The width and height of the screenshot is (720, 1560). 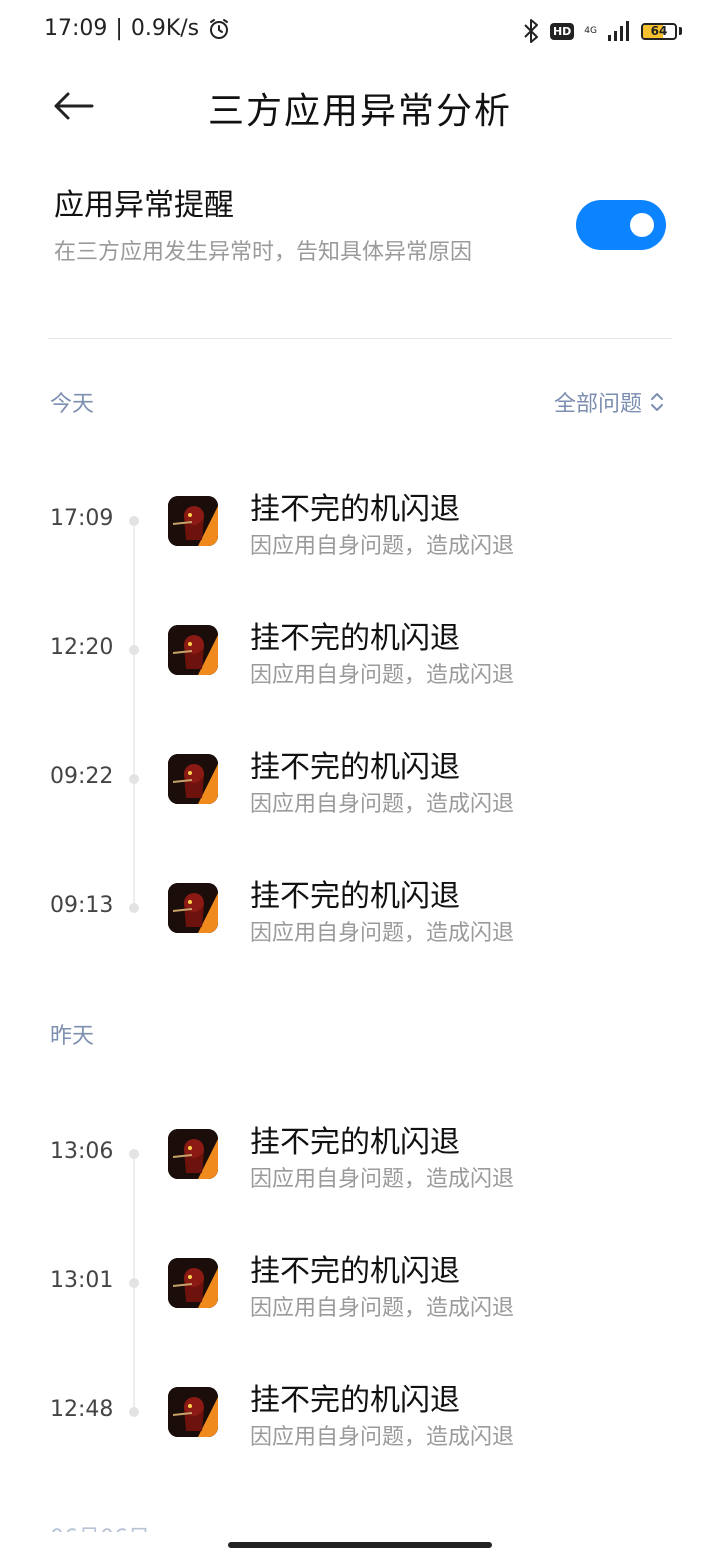 I want to click on battery-icon: 64, so click(x=659, y=31).